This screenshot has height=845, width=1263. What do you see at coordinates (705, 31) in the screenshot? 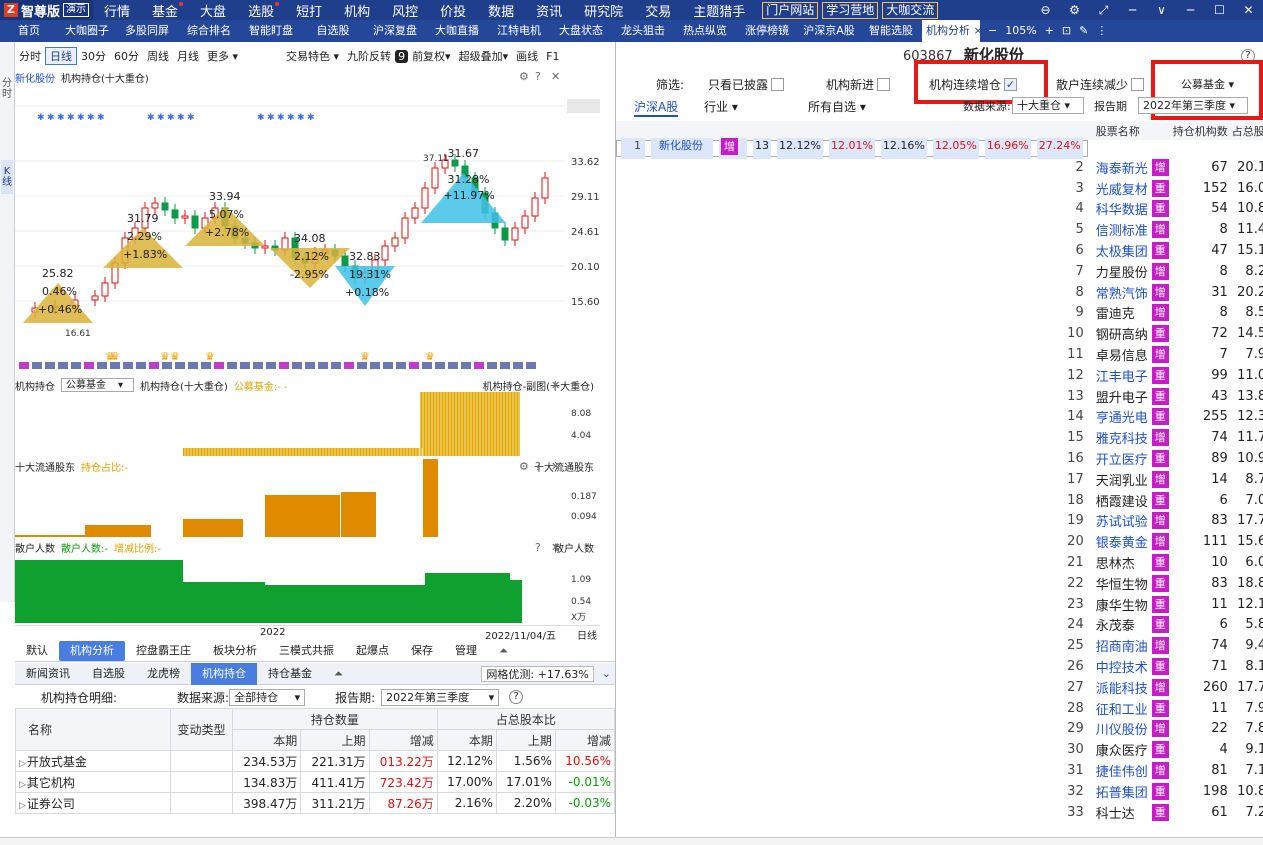
I see `tab-11: 热点纵览` at bounding box center [705, 31].